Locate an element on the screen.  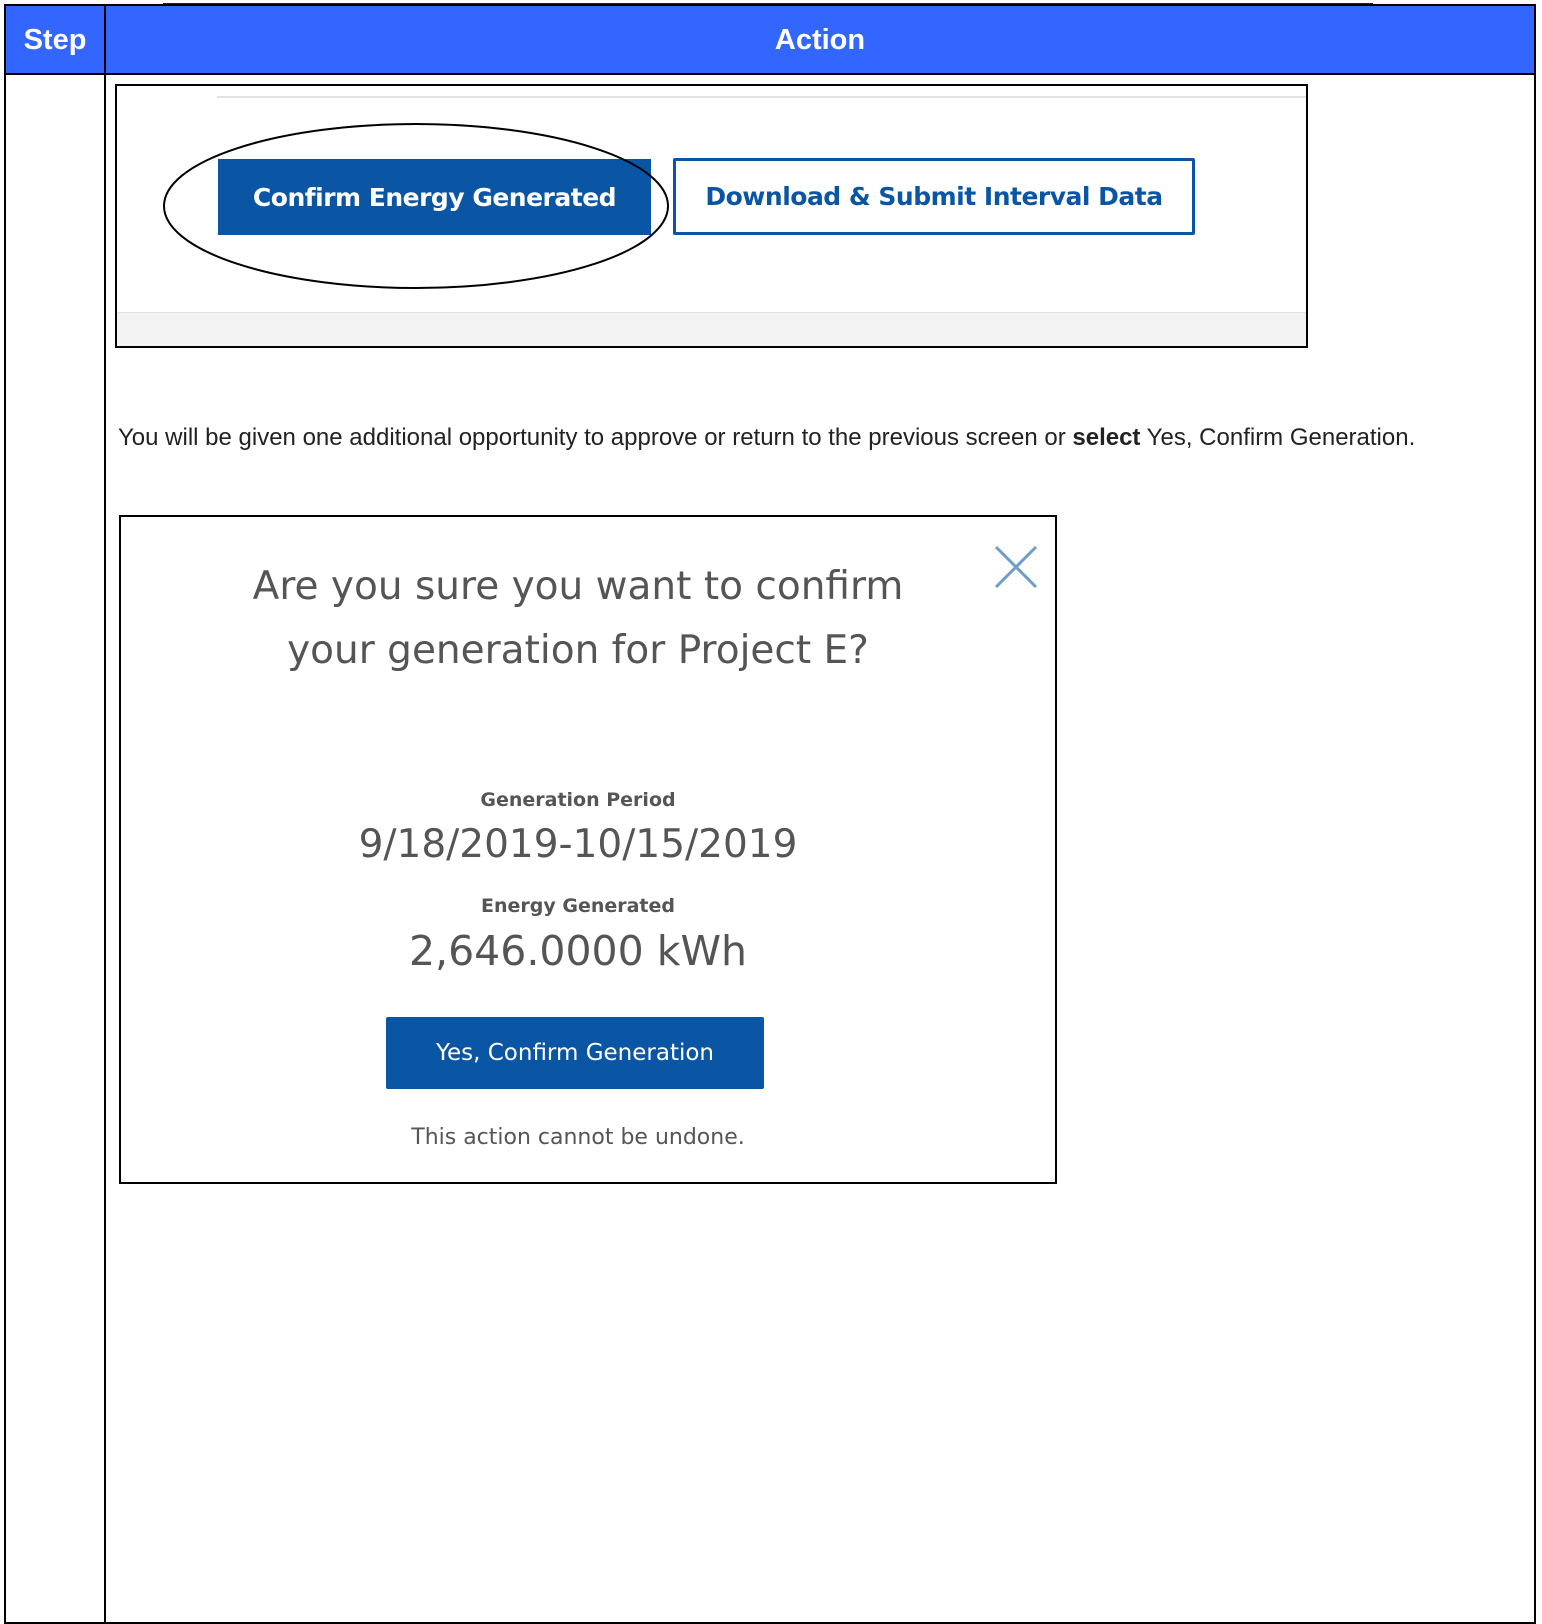
generation-period-value: 9/18/2019-10/15/2019 is located at coordinates (578, 844).